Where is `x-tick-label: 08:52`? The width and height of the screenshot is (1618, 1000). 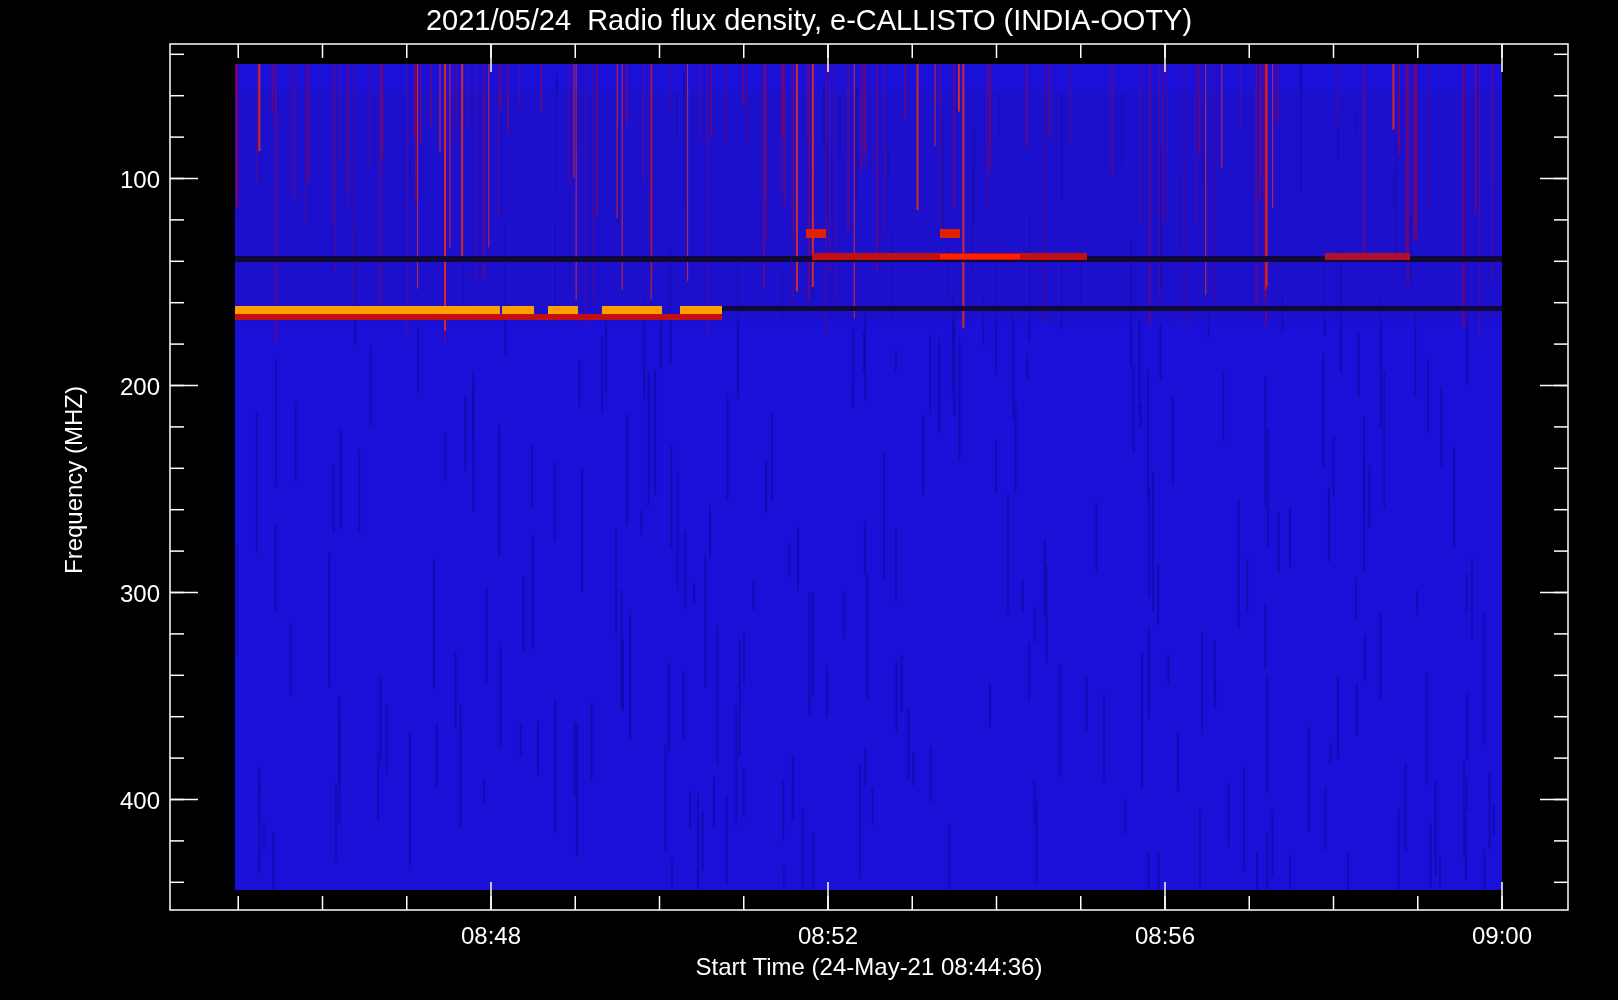
x-tick-label: 08:52 is located at coordinates (828, 935).